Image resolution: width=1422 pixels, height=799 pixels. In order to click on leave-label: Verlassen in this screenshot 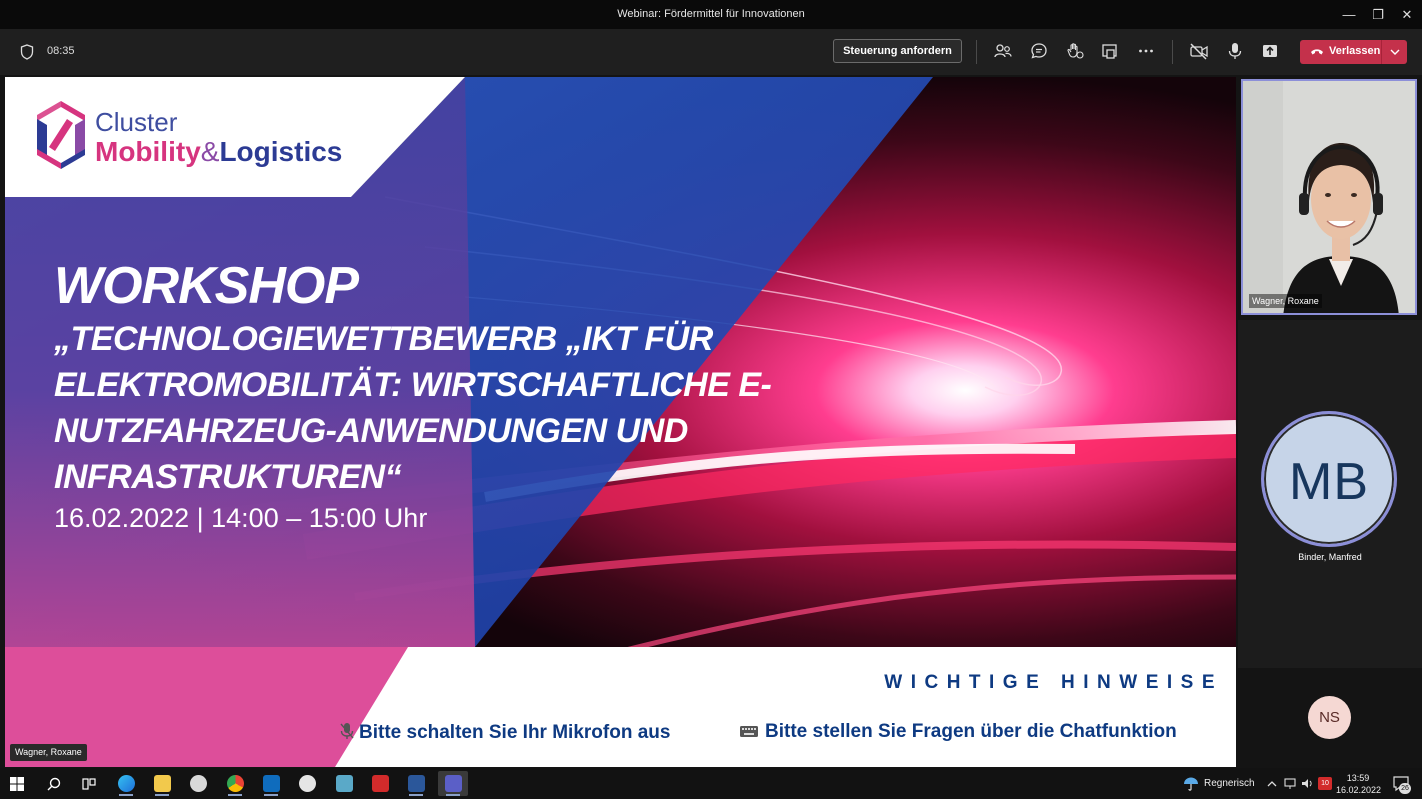, I will do `click(1355, 51)`.